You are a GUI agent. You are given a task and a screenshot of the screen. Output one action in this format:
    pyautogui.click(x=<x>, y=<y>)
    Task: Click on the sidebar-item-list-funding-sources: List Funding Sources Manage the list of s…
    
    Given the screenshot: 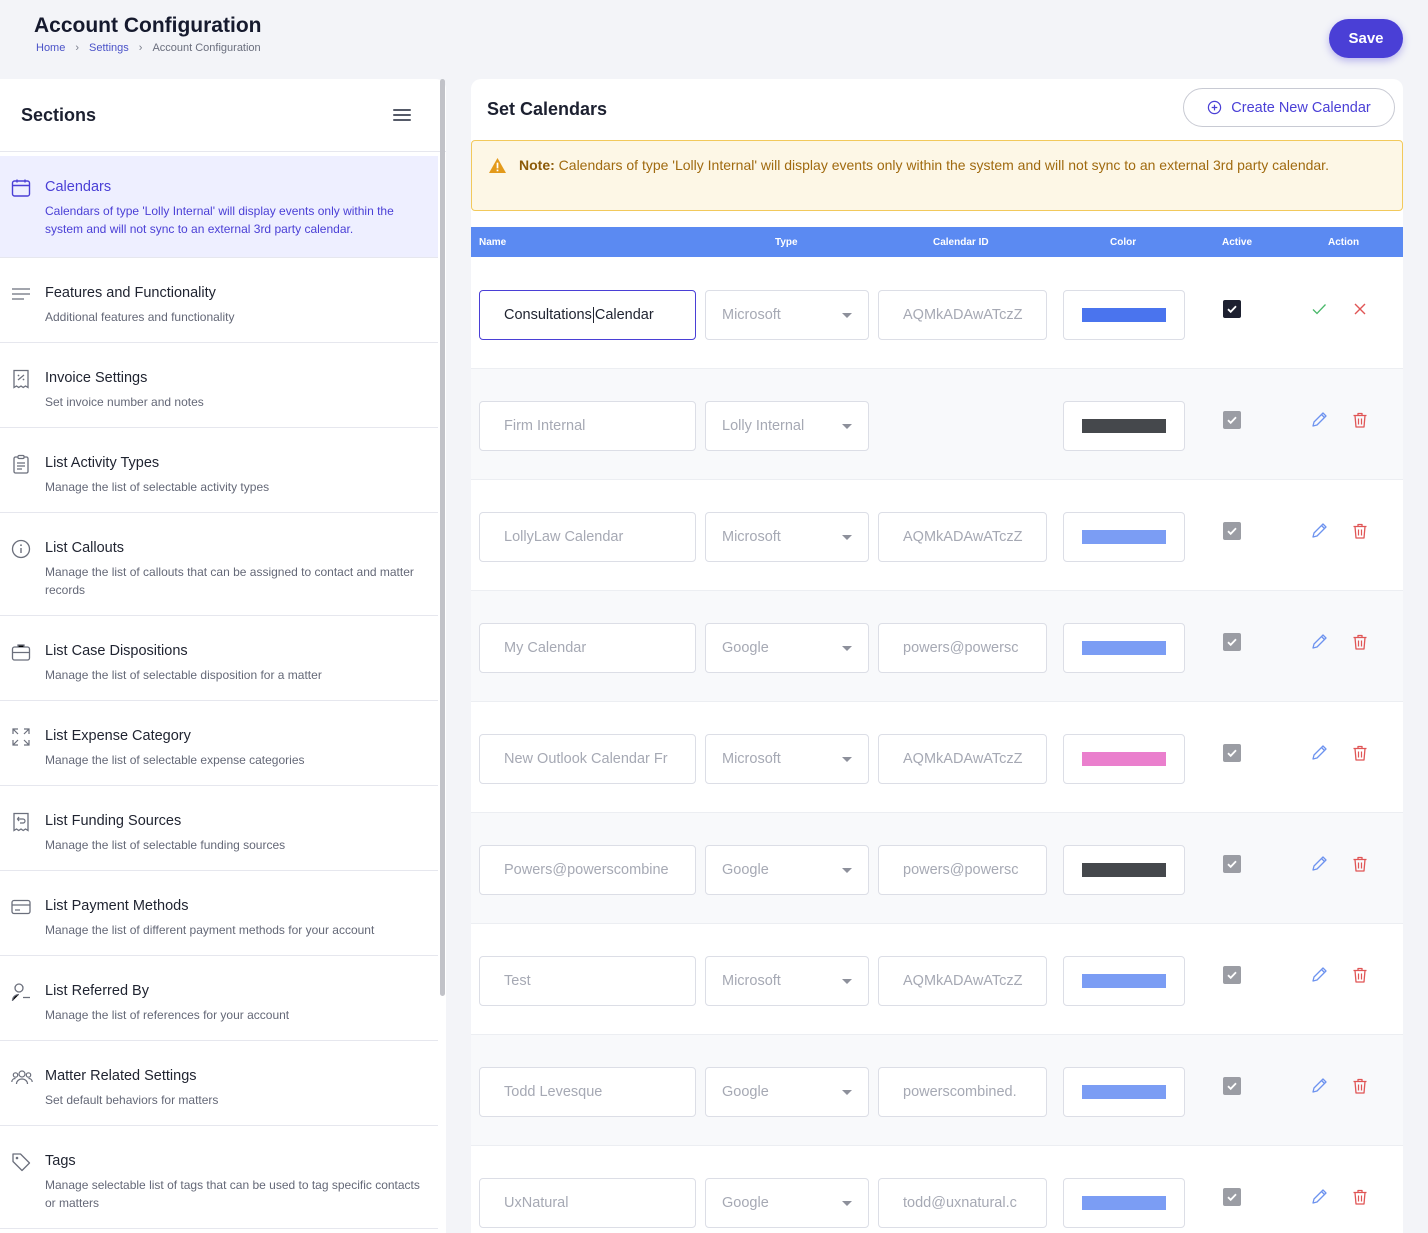 What is the action you would take?
    pyautogui.click(x=219, y=828)
    